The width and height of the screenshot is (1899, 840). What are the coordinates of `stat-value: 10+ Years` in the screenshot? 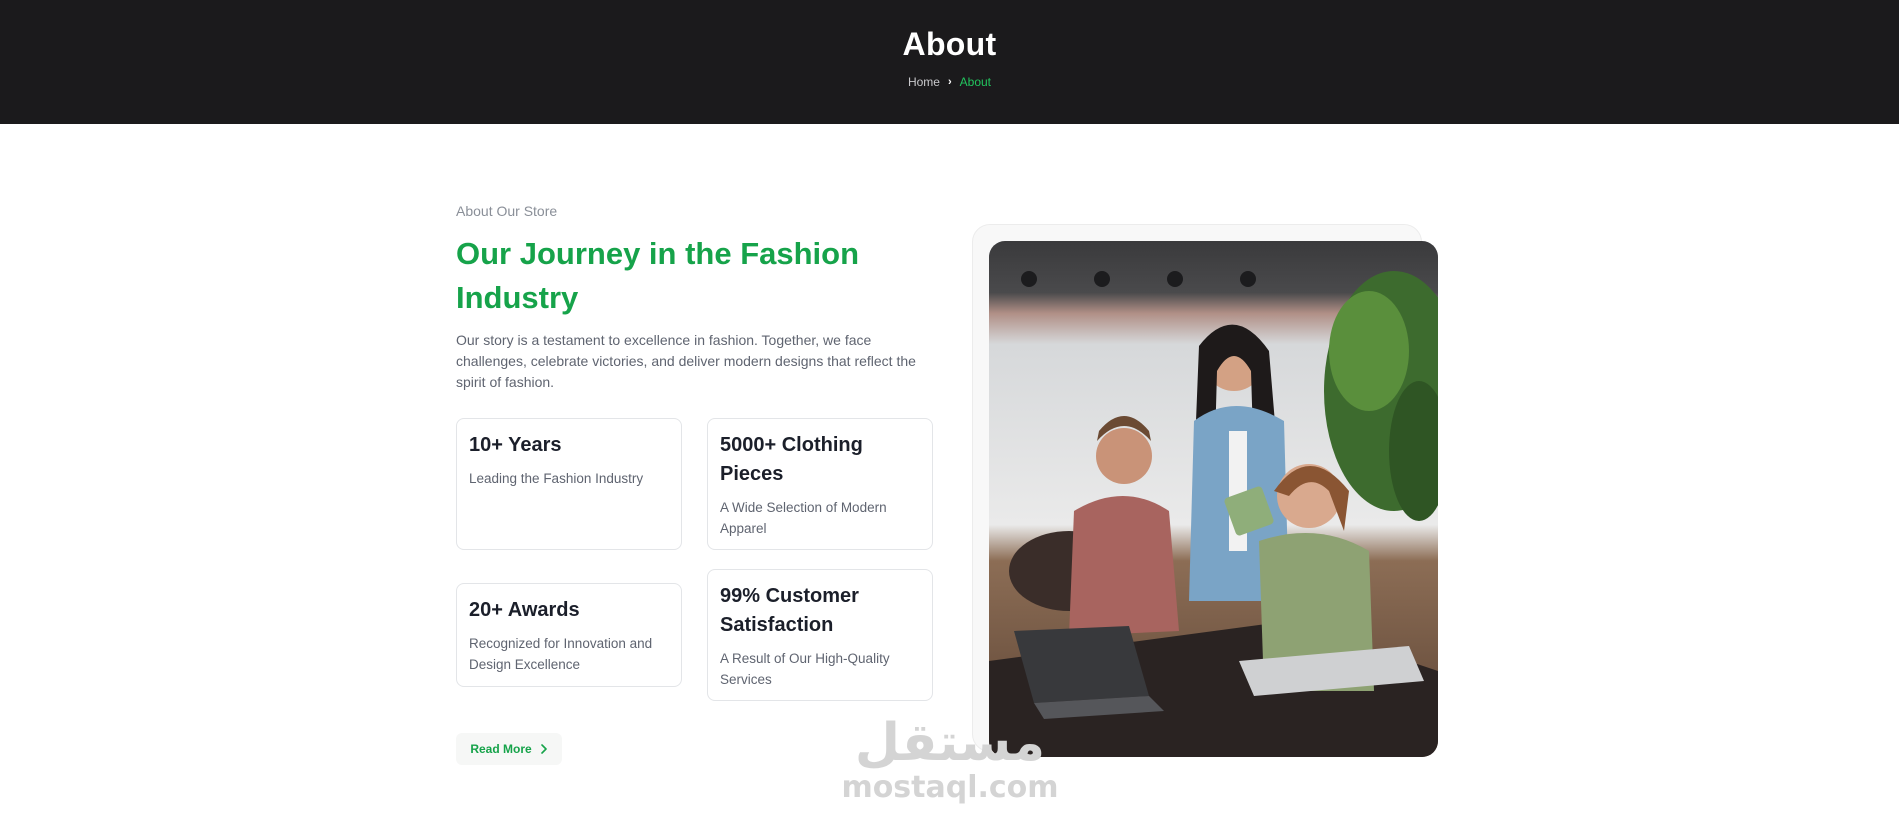 It's located at (515, 445).